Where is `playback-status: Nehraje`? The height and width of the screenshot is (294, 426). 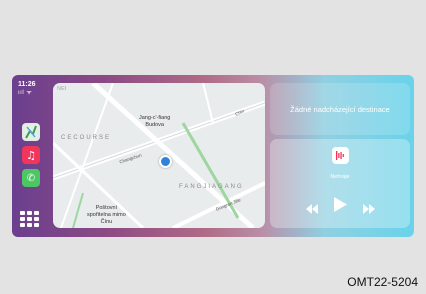 playback-status: Nehraje is located at coordinates (340, 177).